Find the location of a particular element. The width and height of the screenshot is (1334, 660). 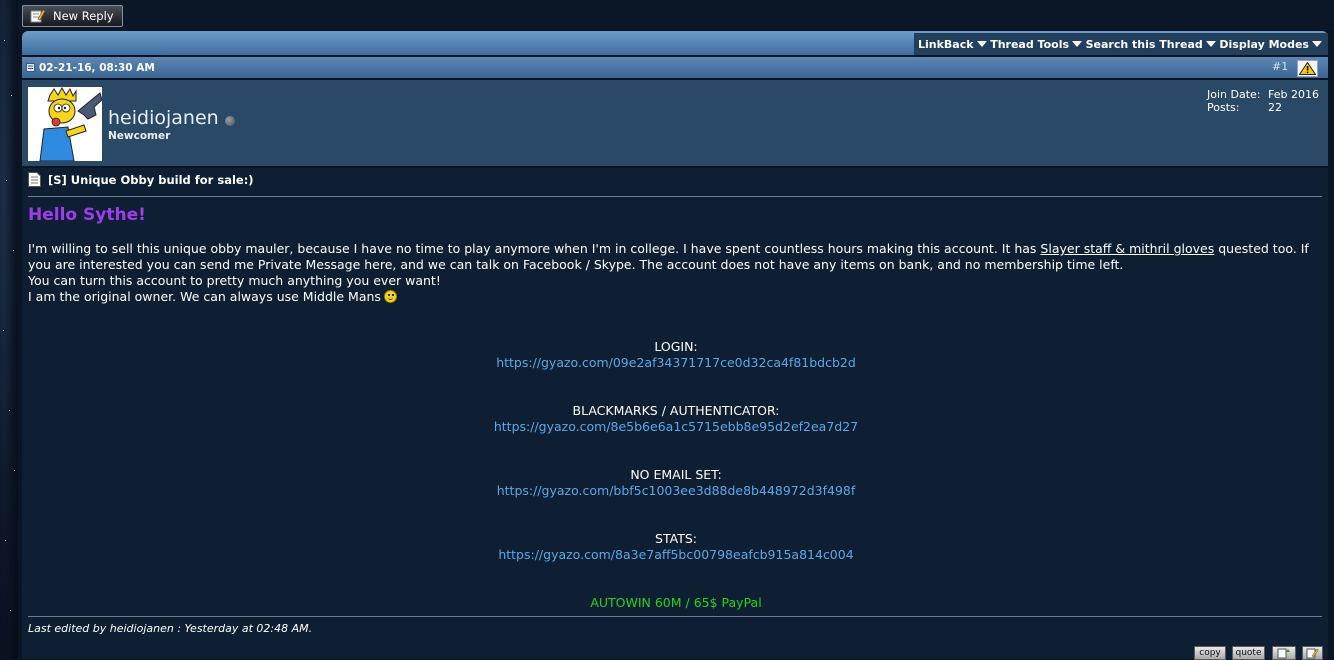

title-divider is located at coordinates (675, 196).